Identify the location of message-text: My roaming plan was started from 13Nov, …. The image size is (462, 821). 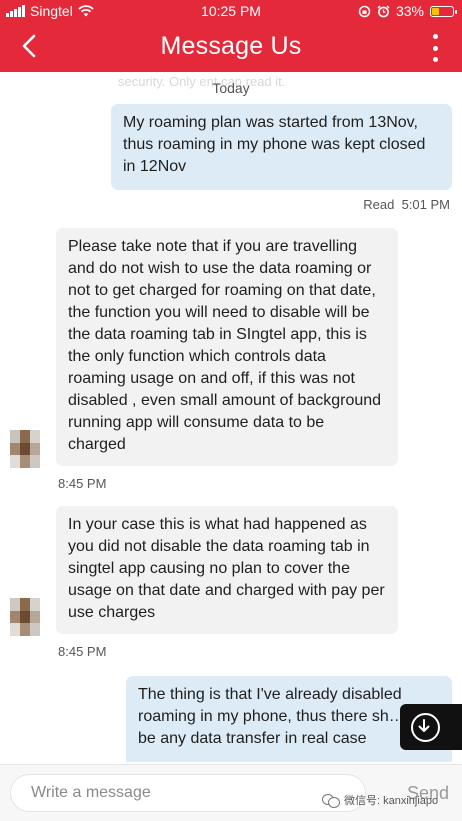
(274, 144).